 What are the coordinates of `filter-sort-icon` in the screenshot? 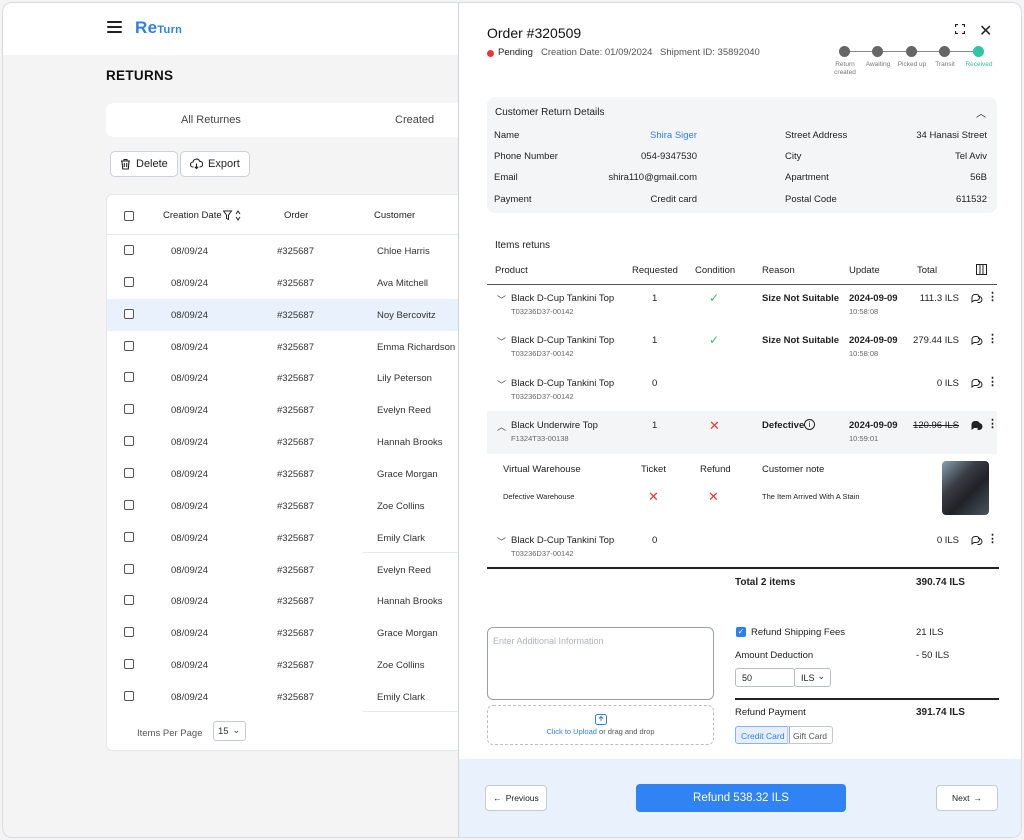 It's located at (234, 215).